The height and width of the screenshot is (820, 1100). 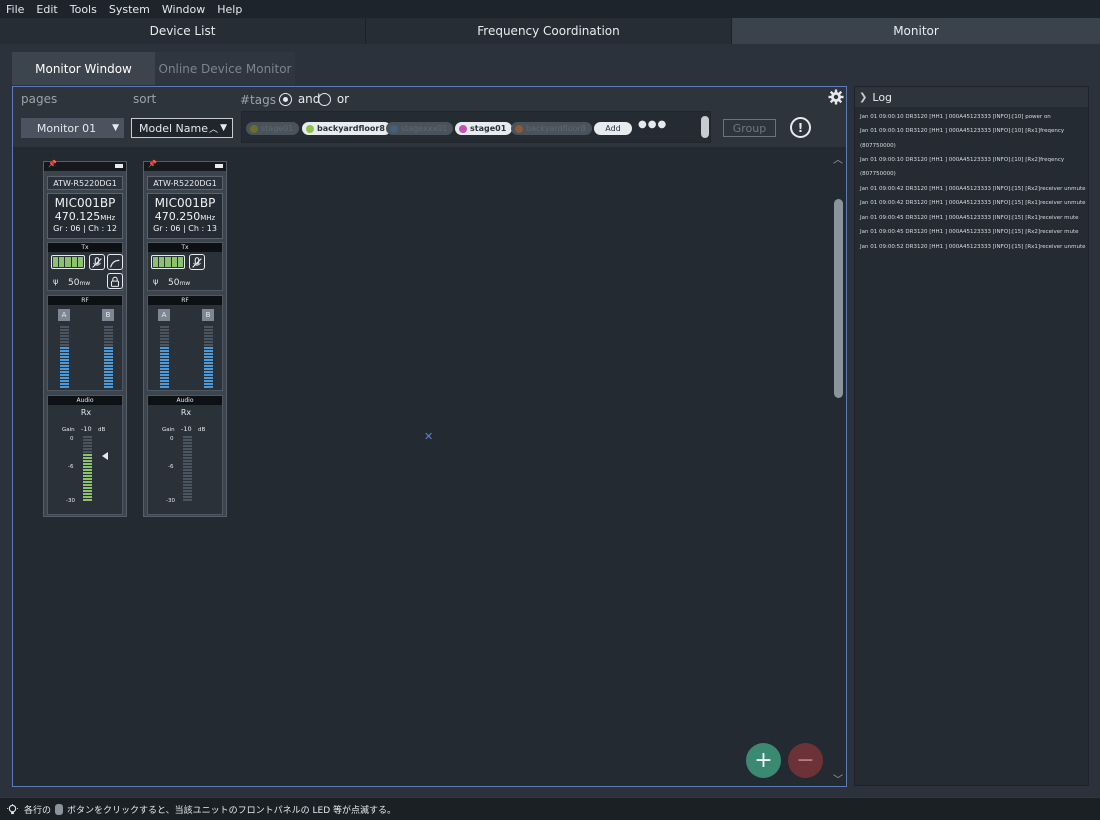 I want to click on gain-marker-icon, so click(x=105, y=456).